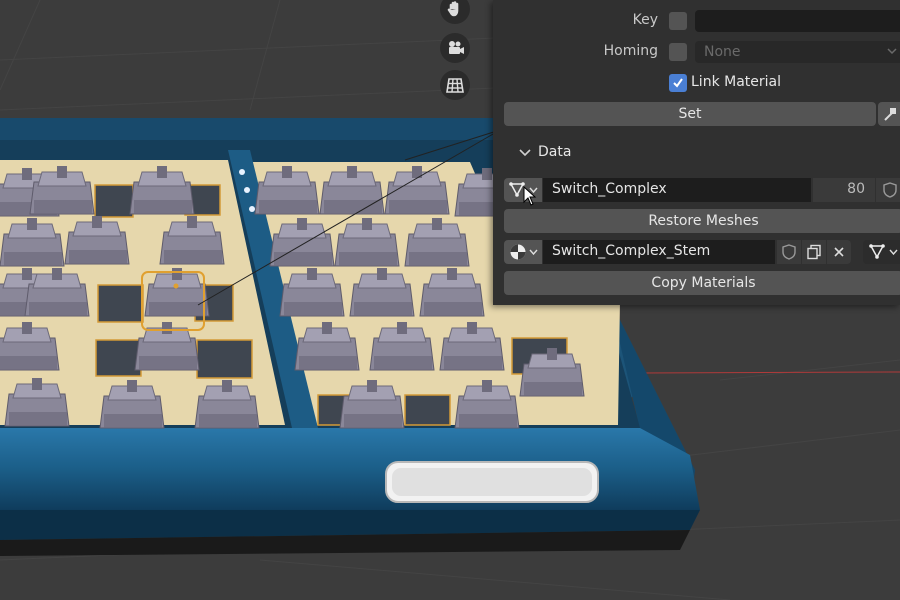  I want to click on x-axis-line, so click(769, 372).